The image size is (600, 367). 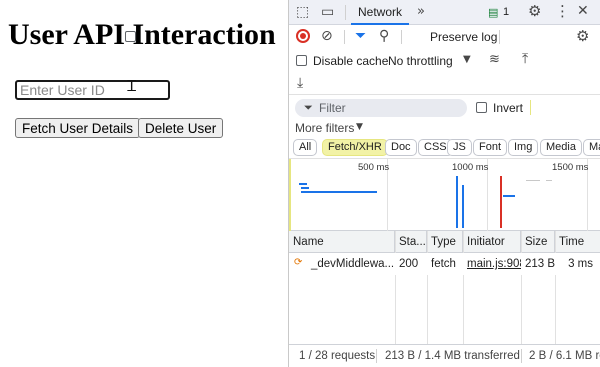 What do you see at coordinates (481, 107) in the screenshot?
I see `invert-checkbox` at bounding box center [481, 107].